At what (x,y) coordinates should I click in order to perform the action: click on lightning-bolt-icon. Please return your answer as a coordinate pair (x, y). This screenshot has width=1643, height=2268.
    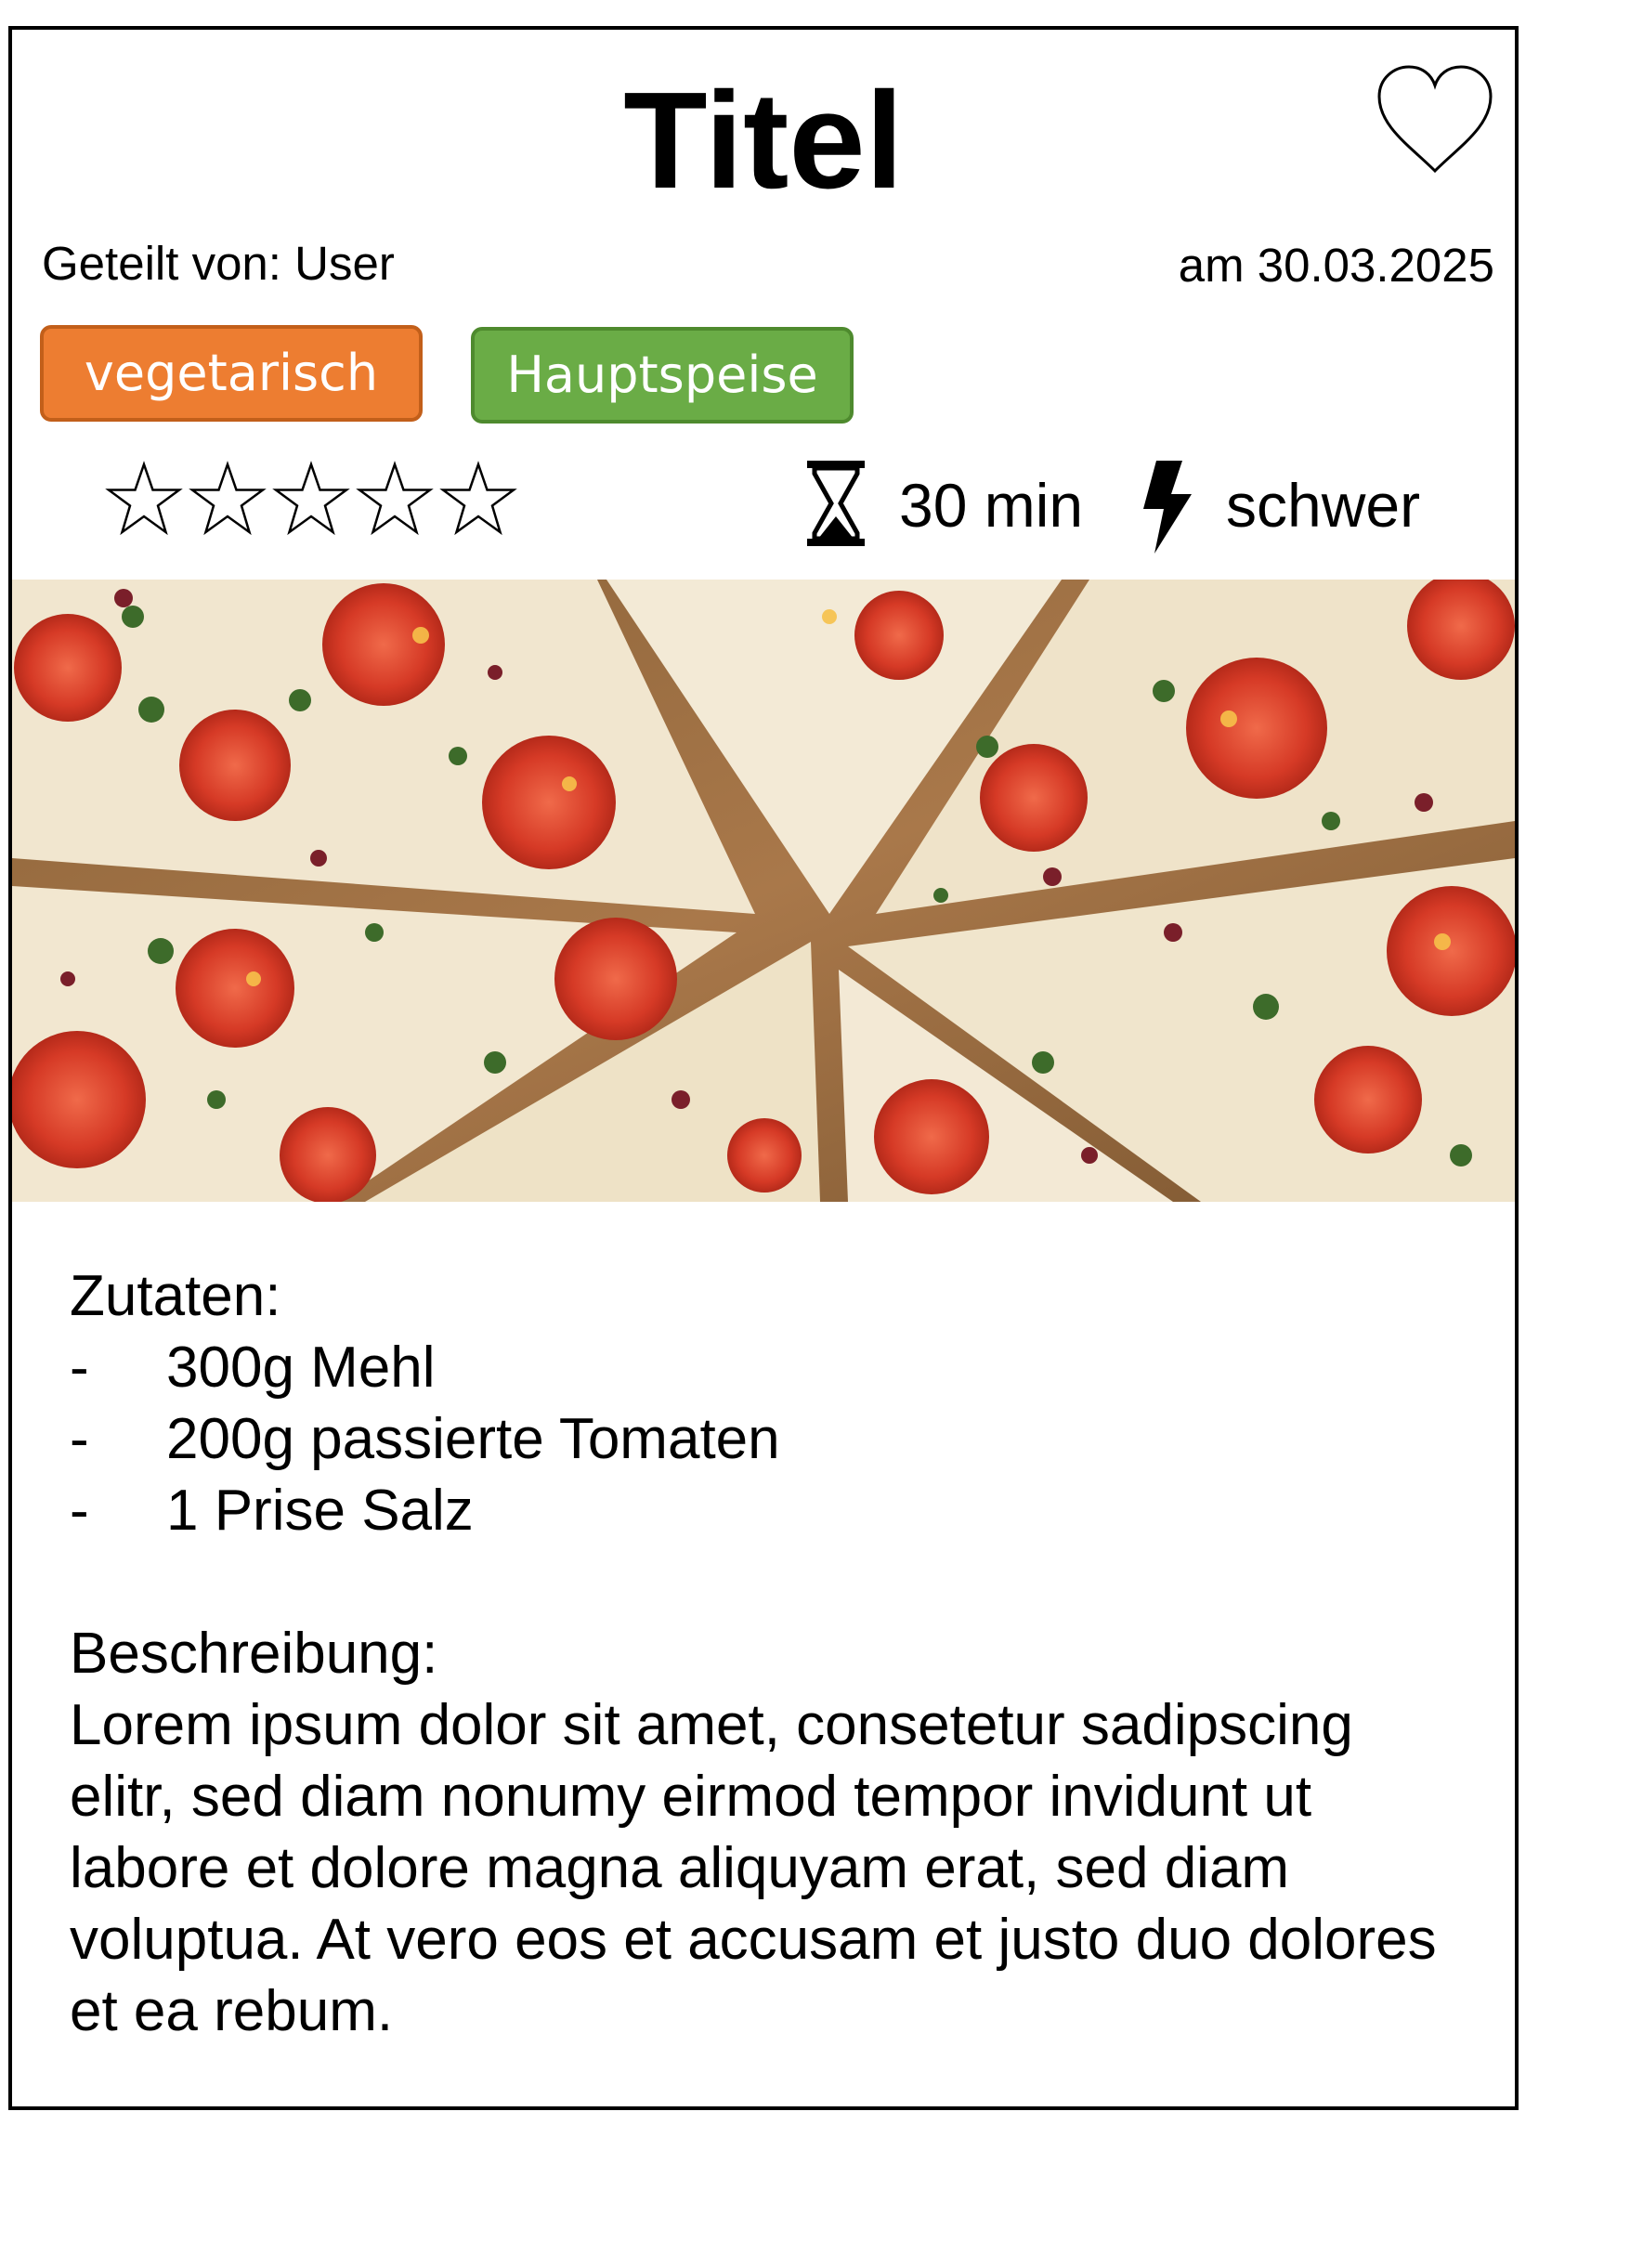
    Looking at the image, I should click on (1167, 508).